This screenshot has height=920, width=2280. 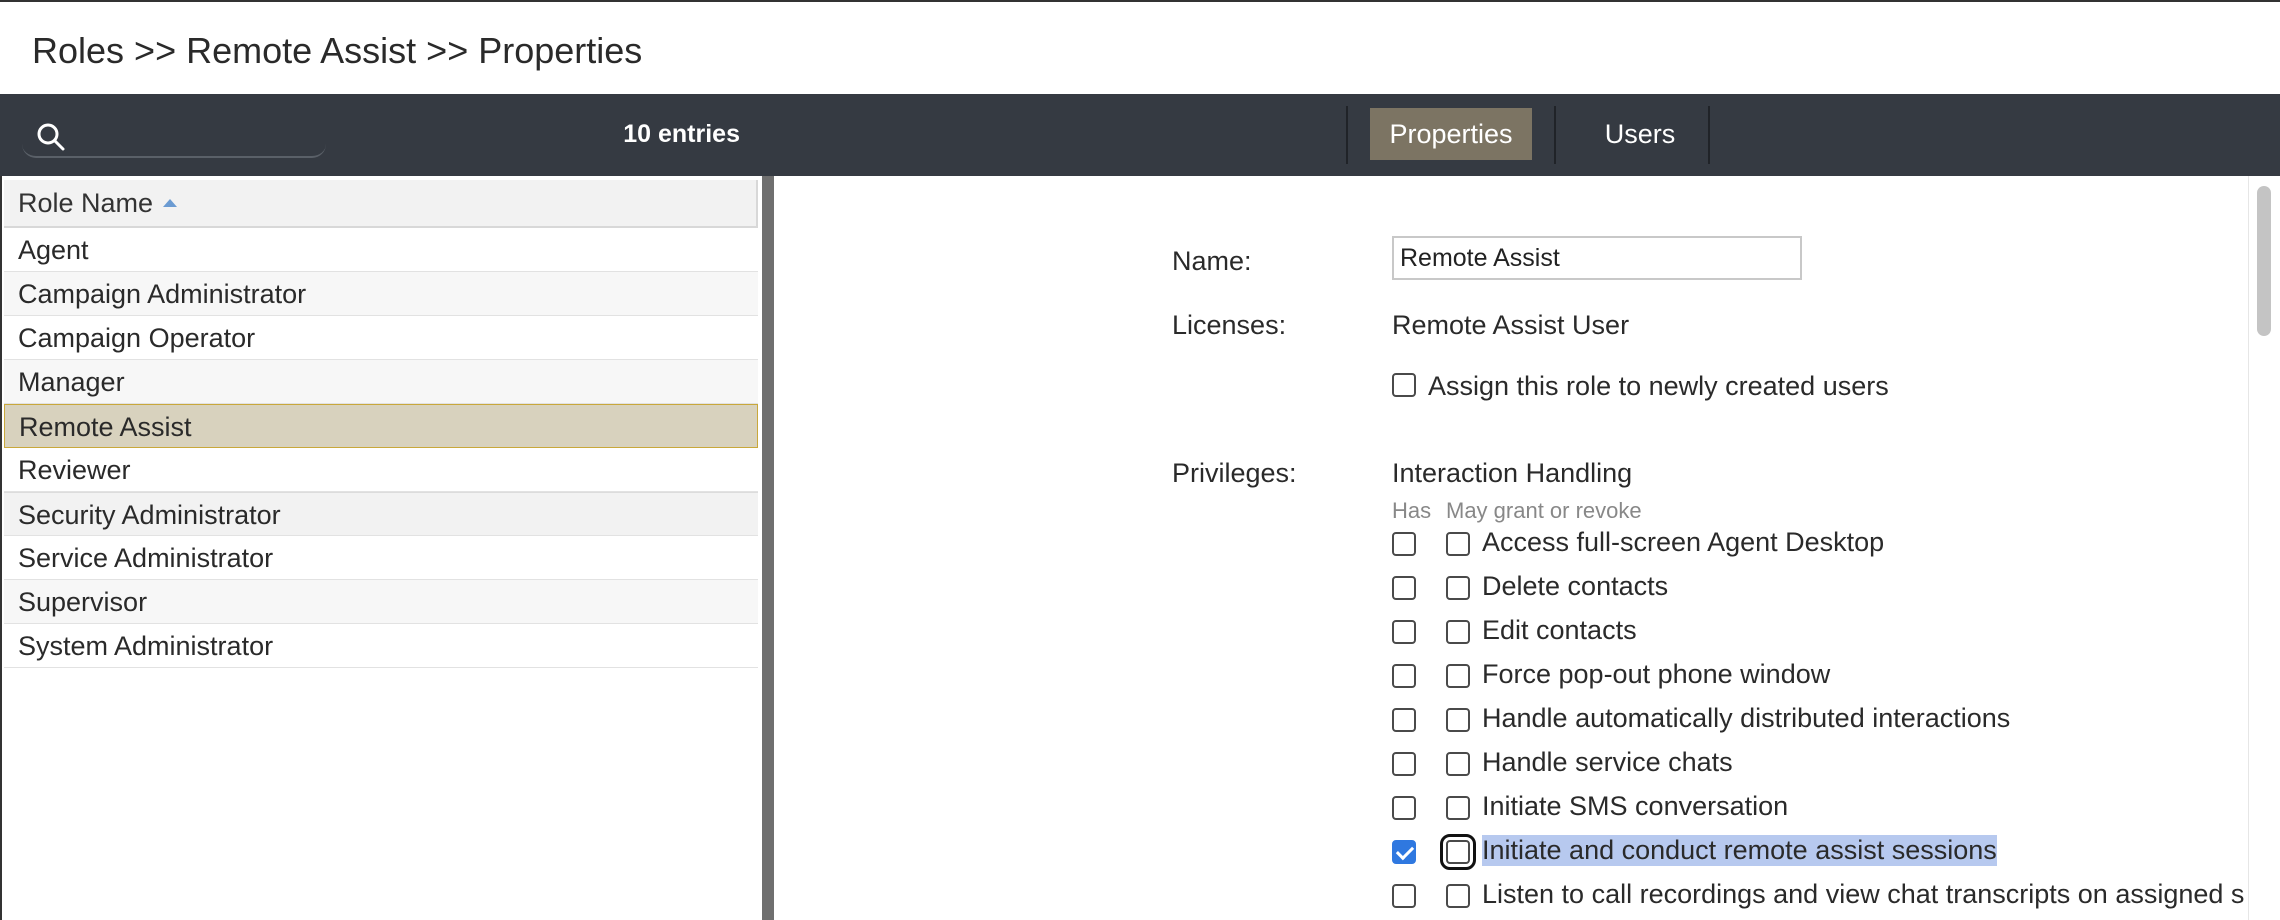 I want to click on name-field, so click(x=1597, y=258).